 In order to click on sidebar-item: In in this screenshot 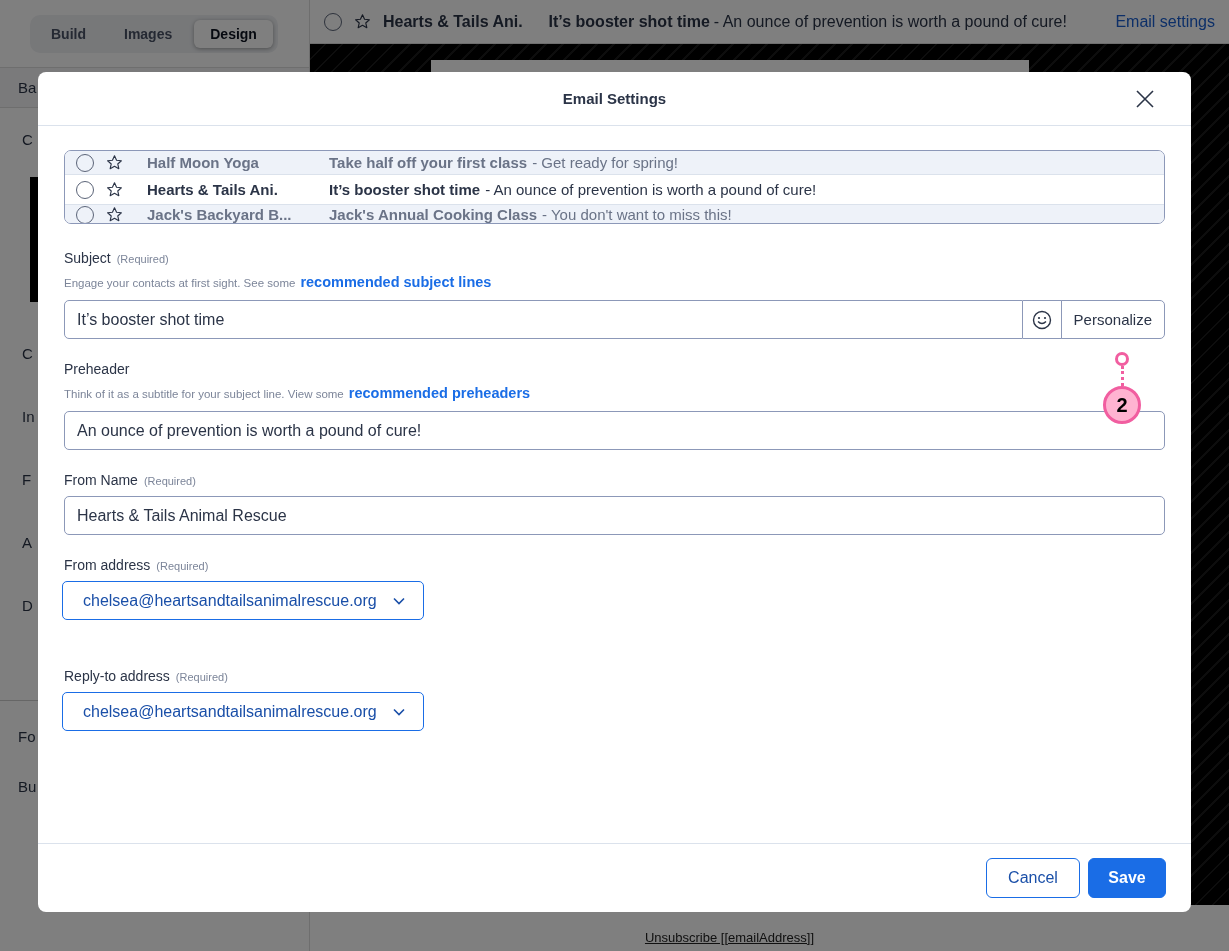, I will do `click(28, 416)`.